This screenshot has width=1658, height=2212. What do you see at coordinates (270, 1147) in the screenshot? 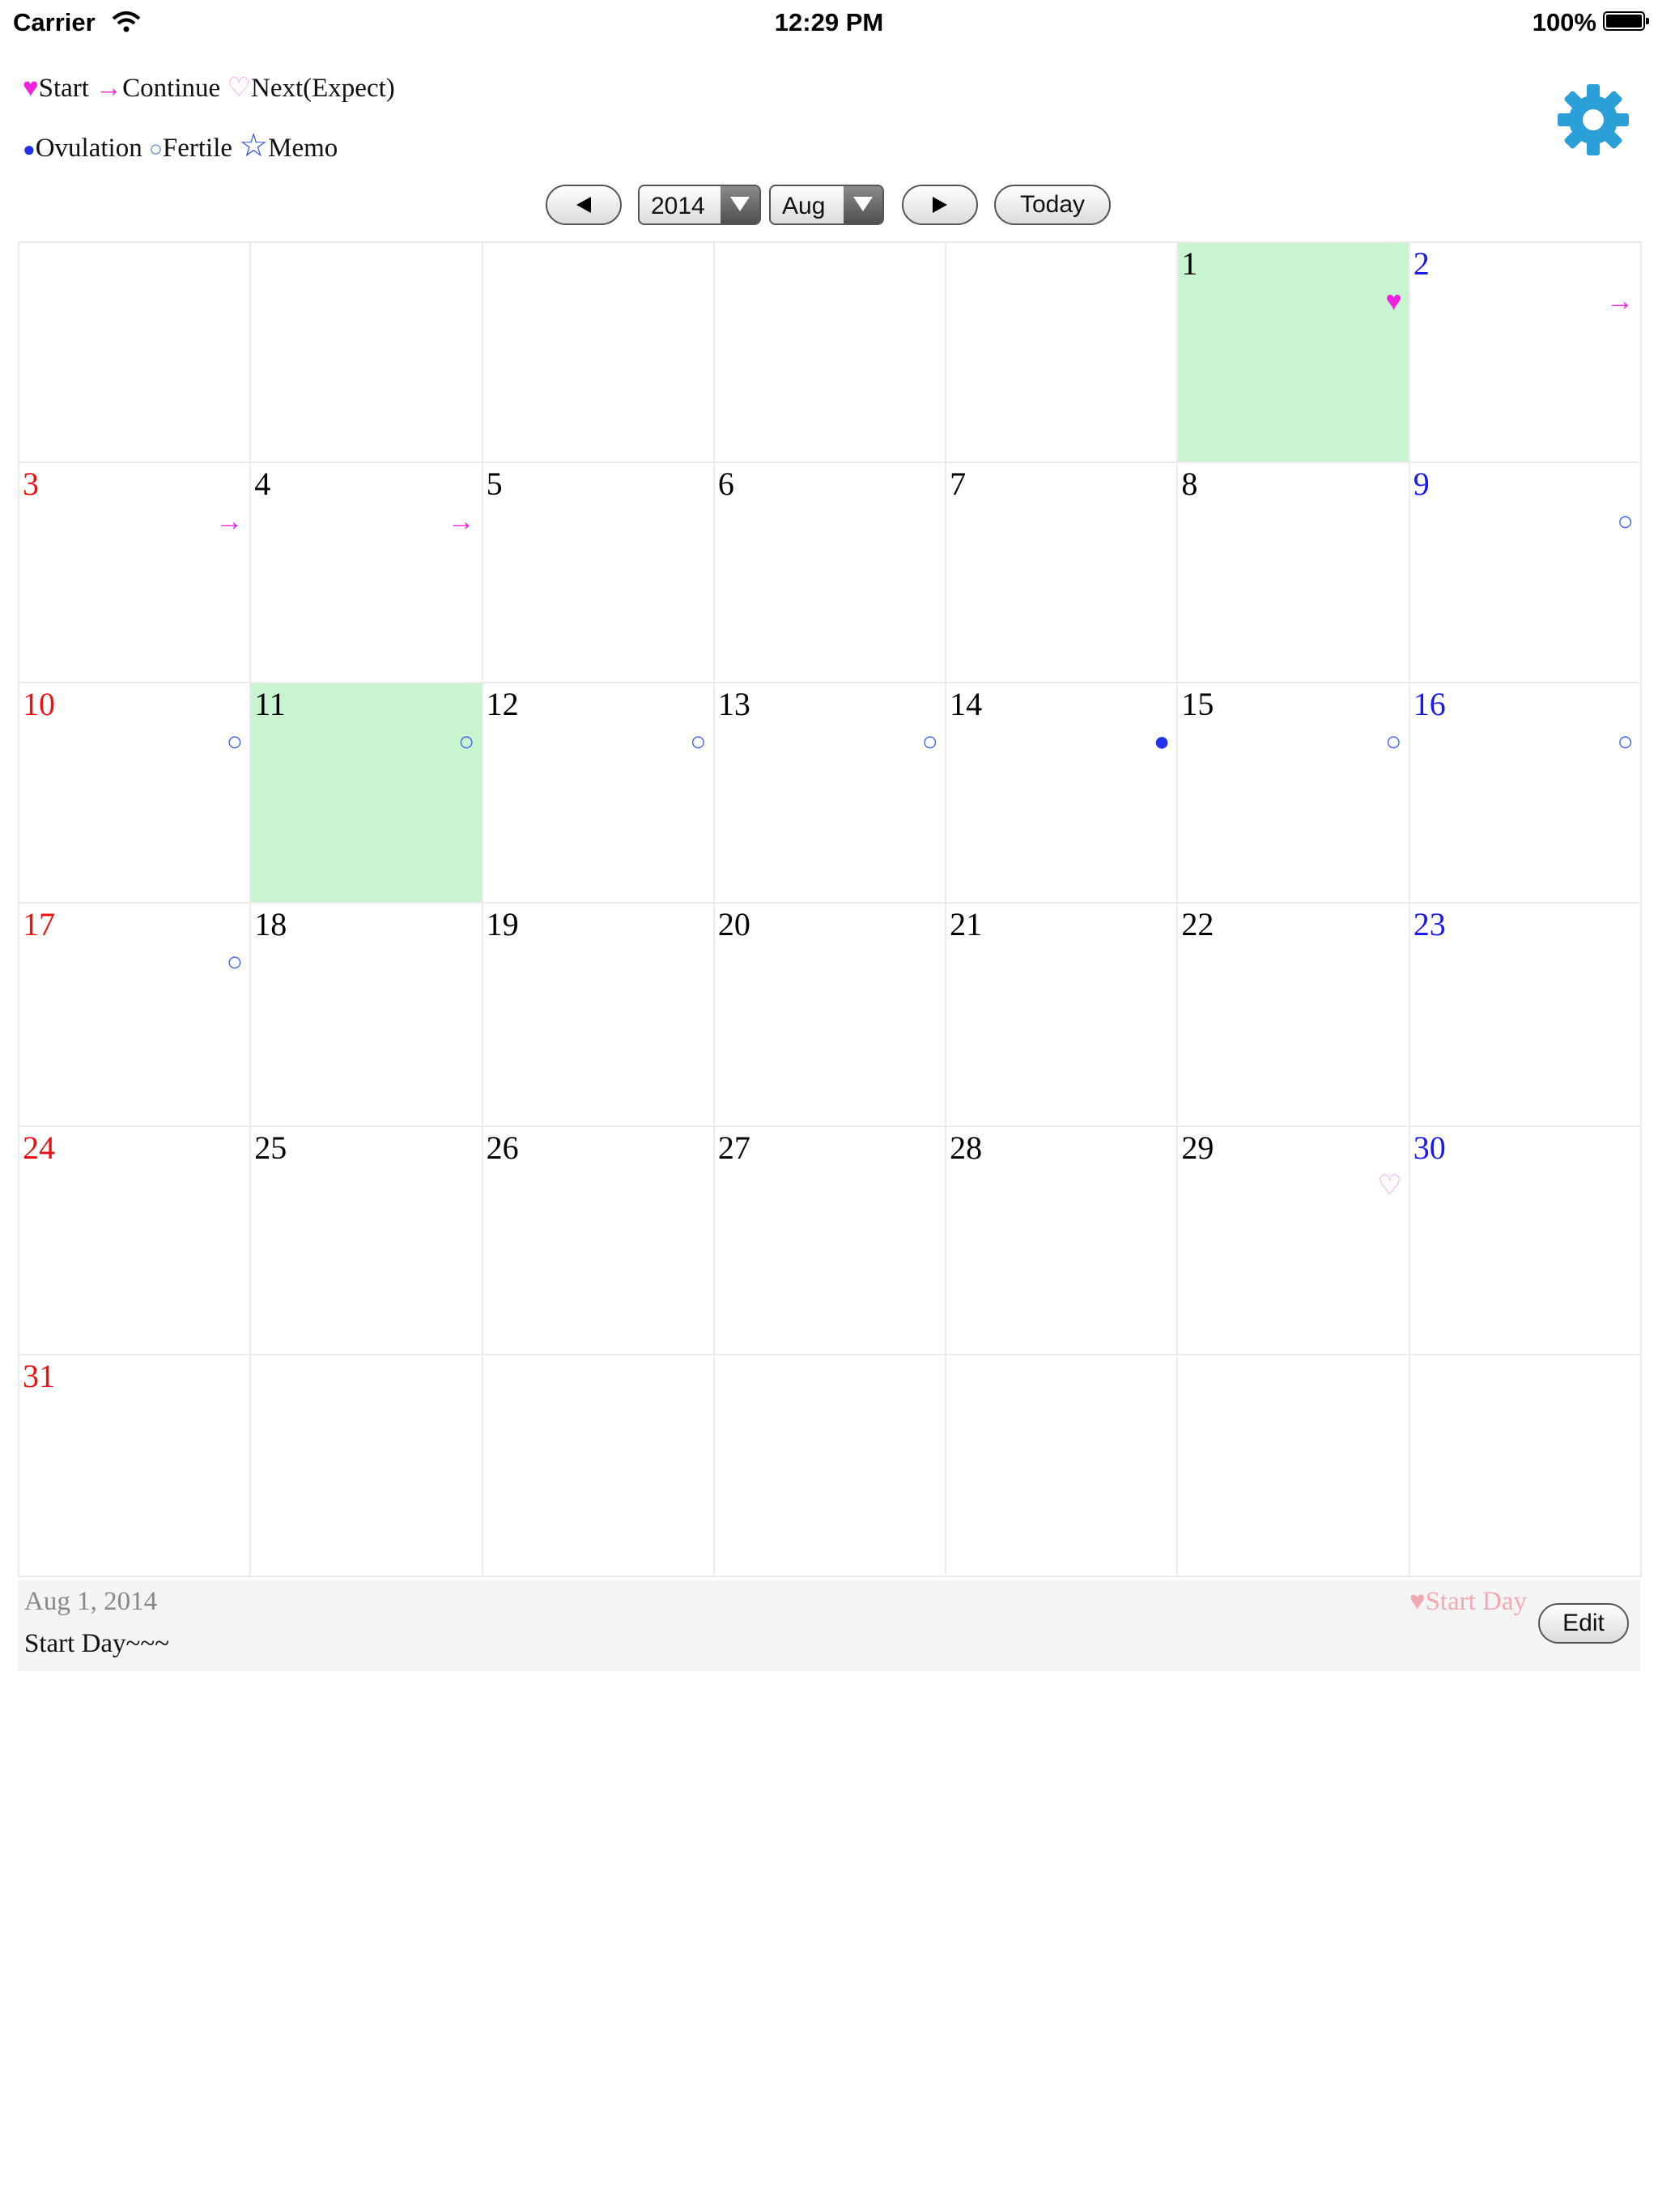
I see `day-number: 25` at bounding box center [270, 1147].